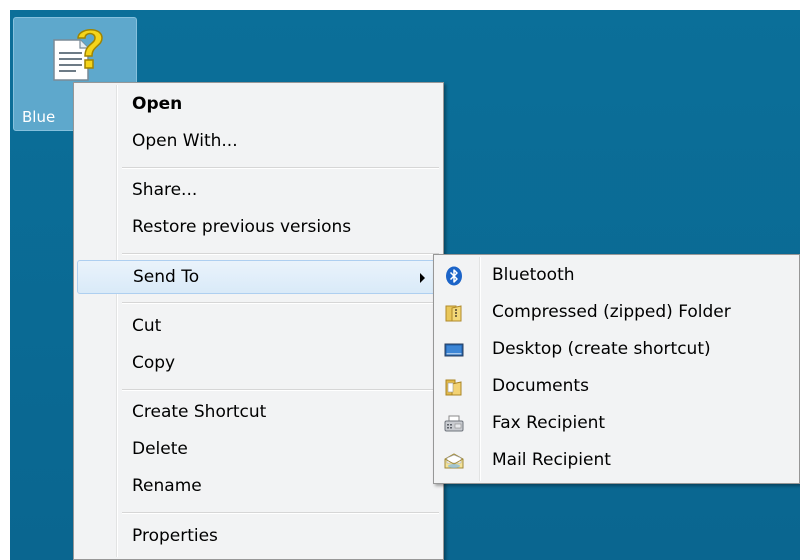  I want to click on send-to-item-desktop: Desktop (create shortcut), so click(616, 350).